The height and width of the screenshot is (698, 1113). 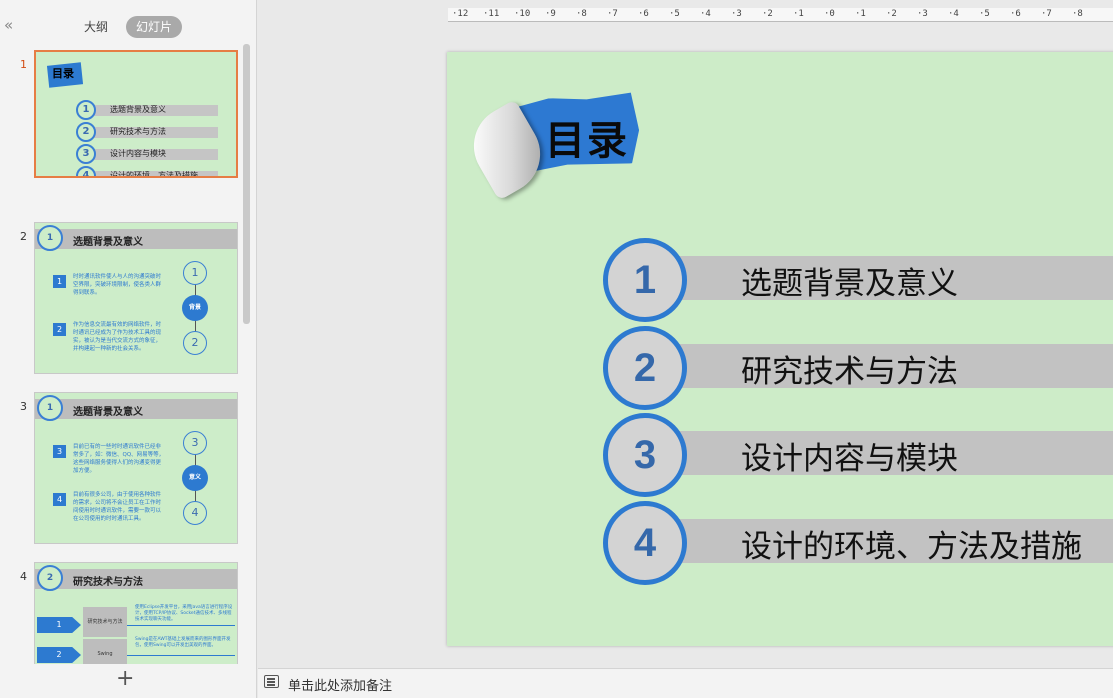 I want to click on thumbnail-item-text: 研究技术与方法, so click(x=138, y=131).